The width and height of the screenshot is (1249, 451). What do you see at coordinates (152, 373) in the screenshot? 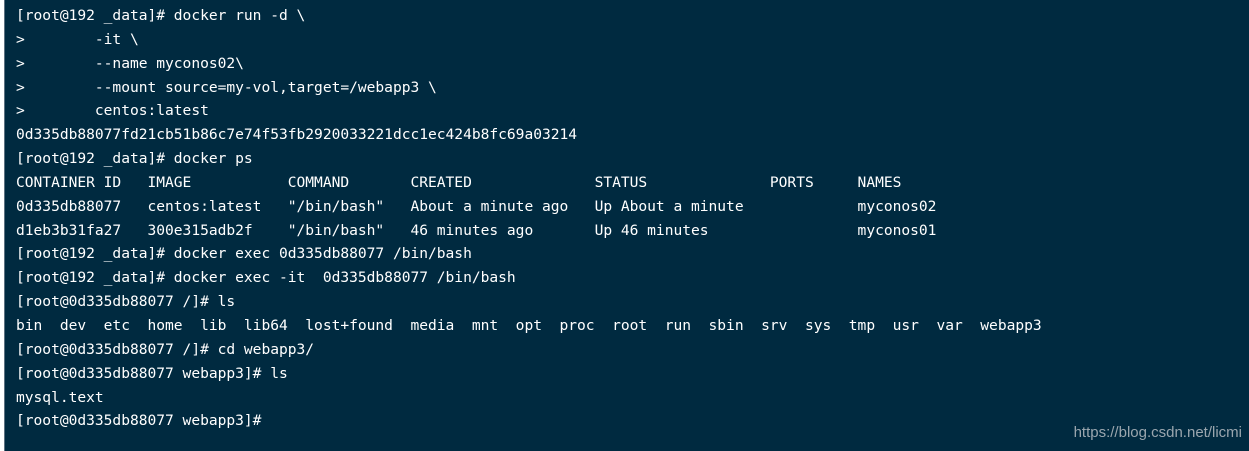
I see `terminal-line: [root@0d335db88077 webapp3]# ls` at bounding box center [152, 373].